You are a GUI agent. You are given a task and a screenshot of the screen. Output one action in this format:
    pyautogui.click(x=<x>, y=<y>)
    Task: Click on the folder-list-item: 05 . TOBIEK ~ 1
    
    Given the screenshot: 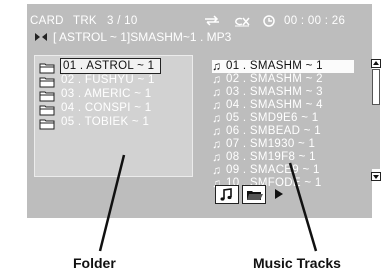 What is the action you would take?
    pyautogui.click(x=115, y=123)
    